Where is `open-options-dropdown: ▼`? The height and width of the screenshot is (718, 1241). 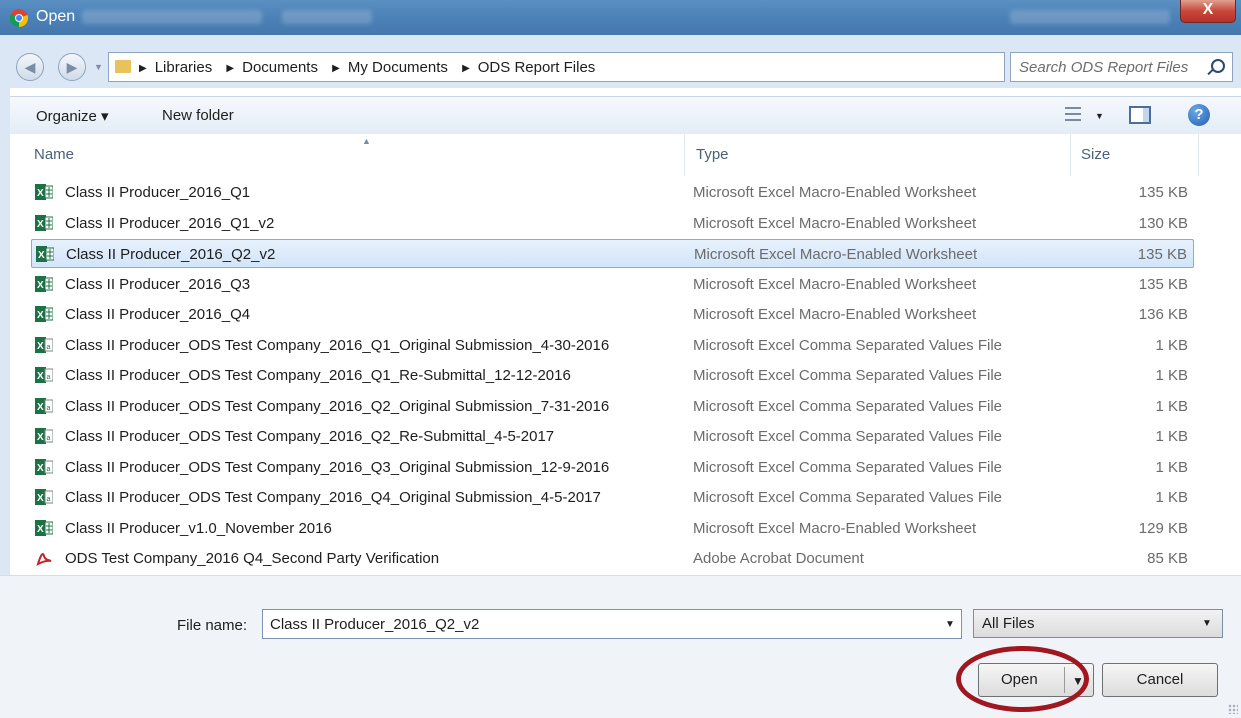 open-options-dropdown: ▼ is located at coordinates (1078, 680).